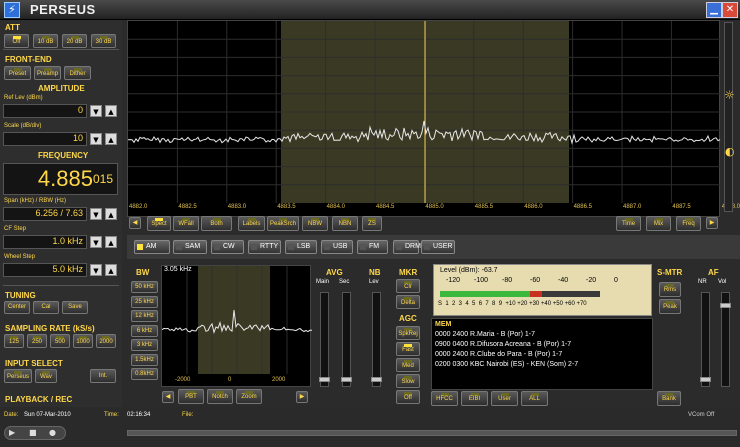  Describe the element at coordinates (725, 339) in the screenshot. I see `volume-slider` at that location.